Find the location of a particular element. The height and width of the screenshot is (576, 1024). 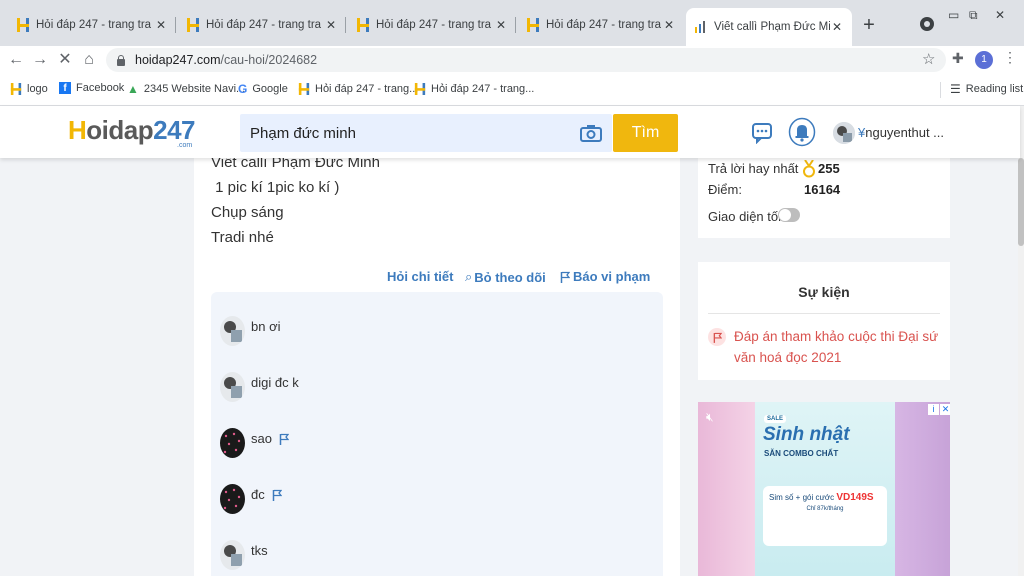

back-arrow-icon: ← is located at coordinates (16, 60).